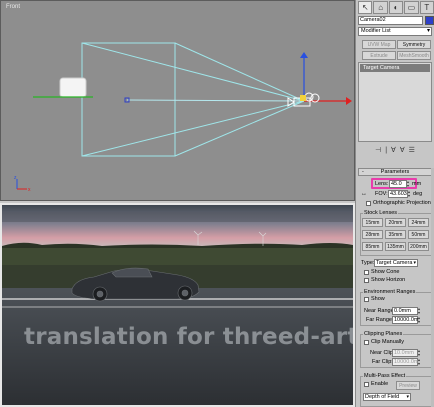 The width and height of the screenshot is (434, 407). I want to click on symmetry-button: Symmetry, so click(414, 44).